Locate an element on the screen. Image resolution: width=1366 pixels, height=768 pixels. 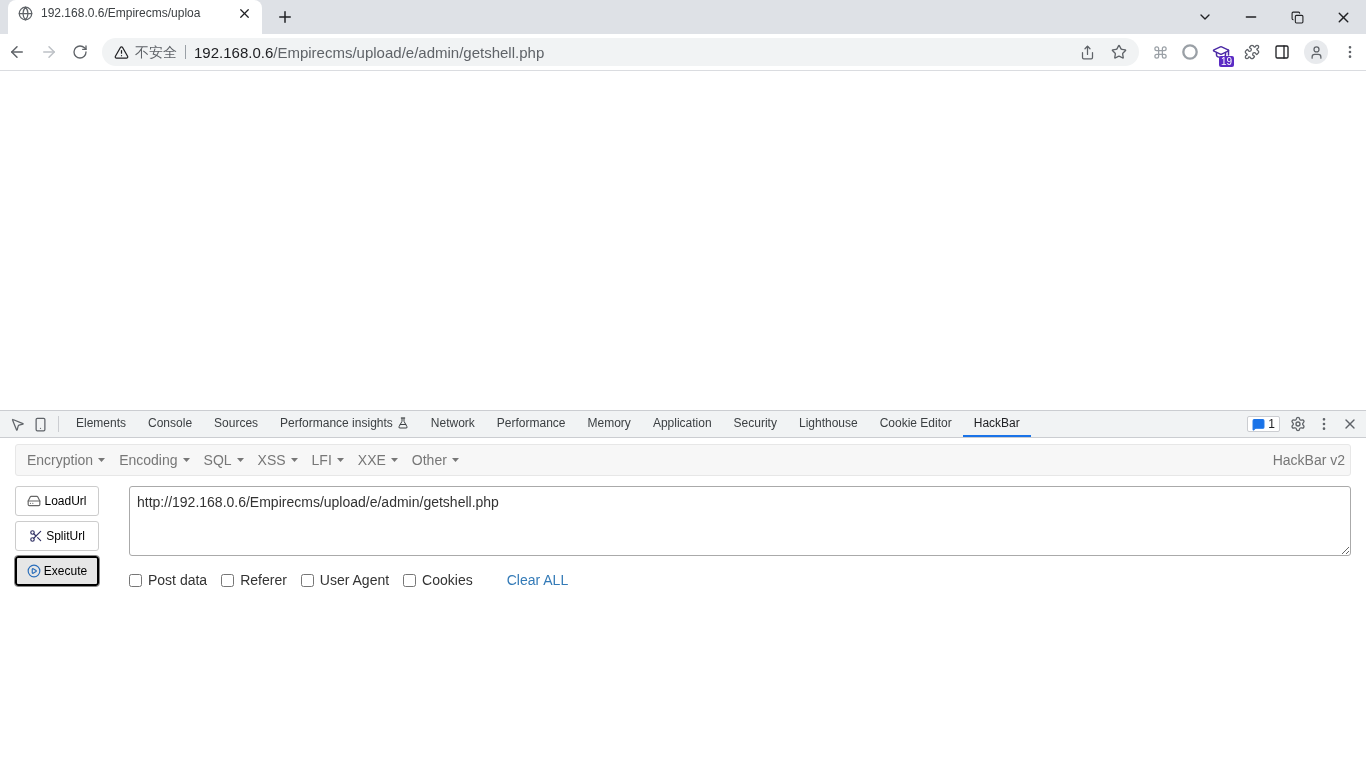
puzzle-icon is located at coordinates (1252, 52).